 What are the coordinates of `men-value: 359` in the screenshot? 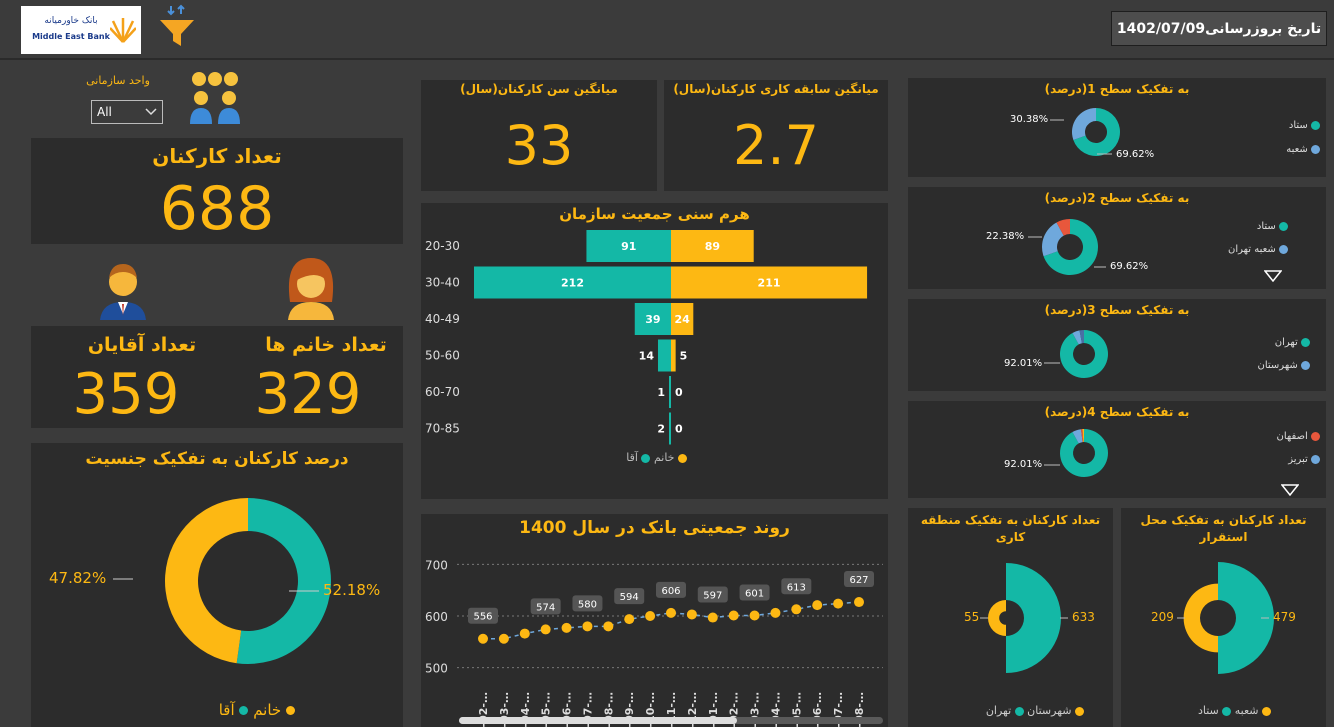 It's located at (126, 394).